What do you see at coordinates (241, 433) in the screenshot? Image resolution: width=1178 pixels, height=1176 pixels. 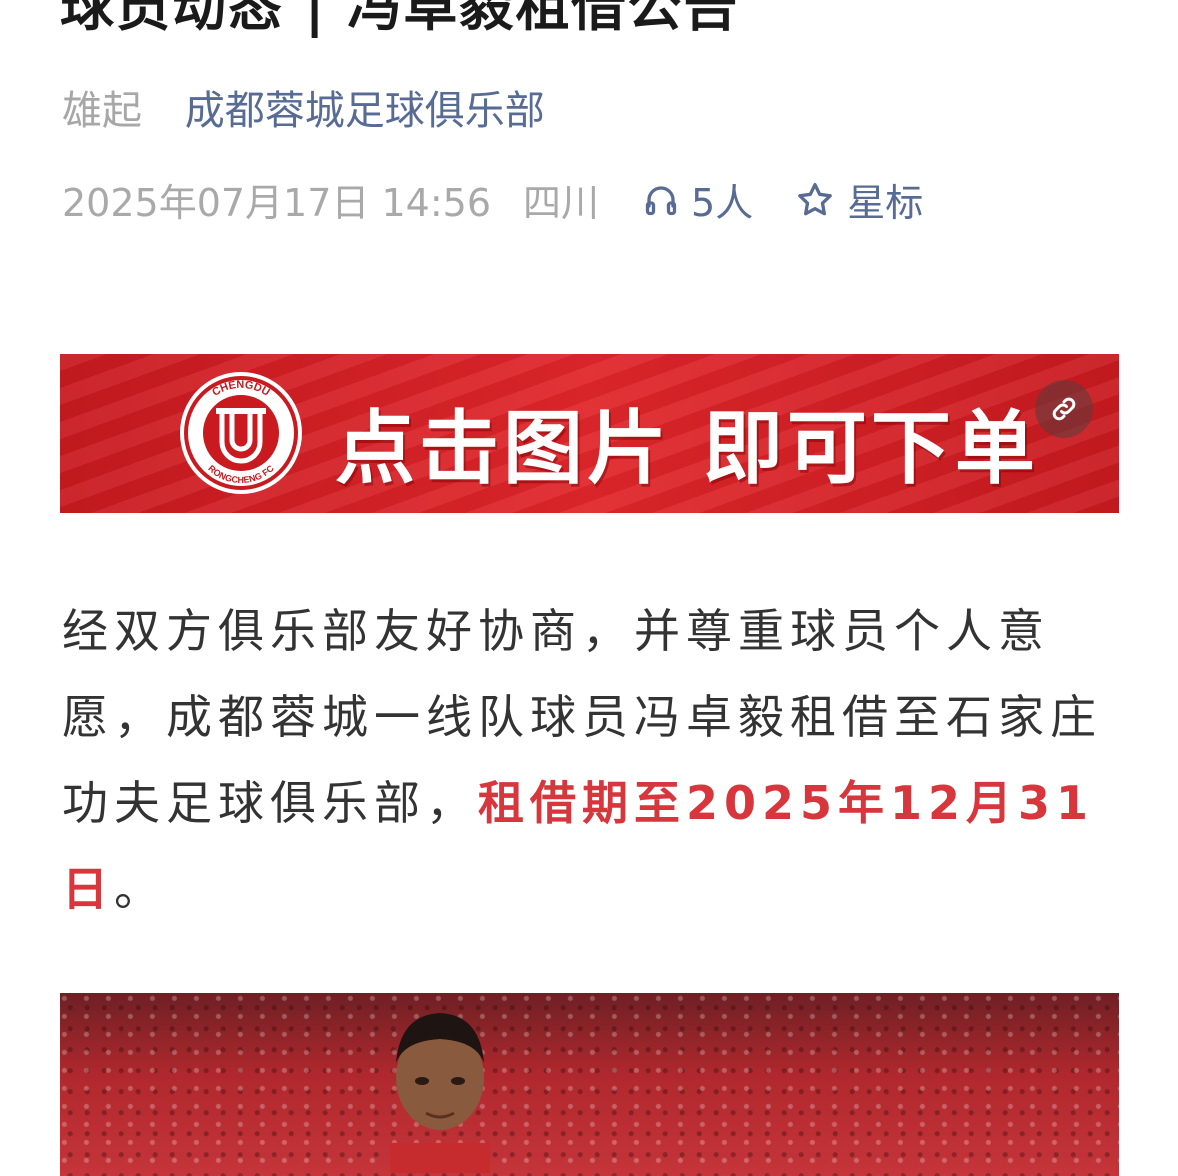 I see `club-logo: CHENGDU RONGCHENG FC` at bounding box center [241, 433].